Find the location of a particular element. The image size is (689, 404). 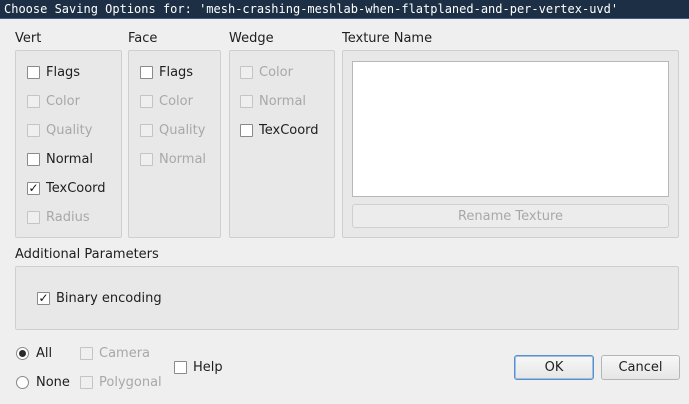

vert-texcoord-checkbox: ✓ TexCoord is located at coordinates (66, 188).